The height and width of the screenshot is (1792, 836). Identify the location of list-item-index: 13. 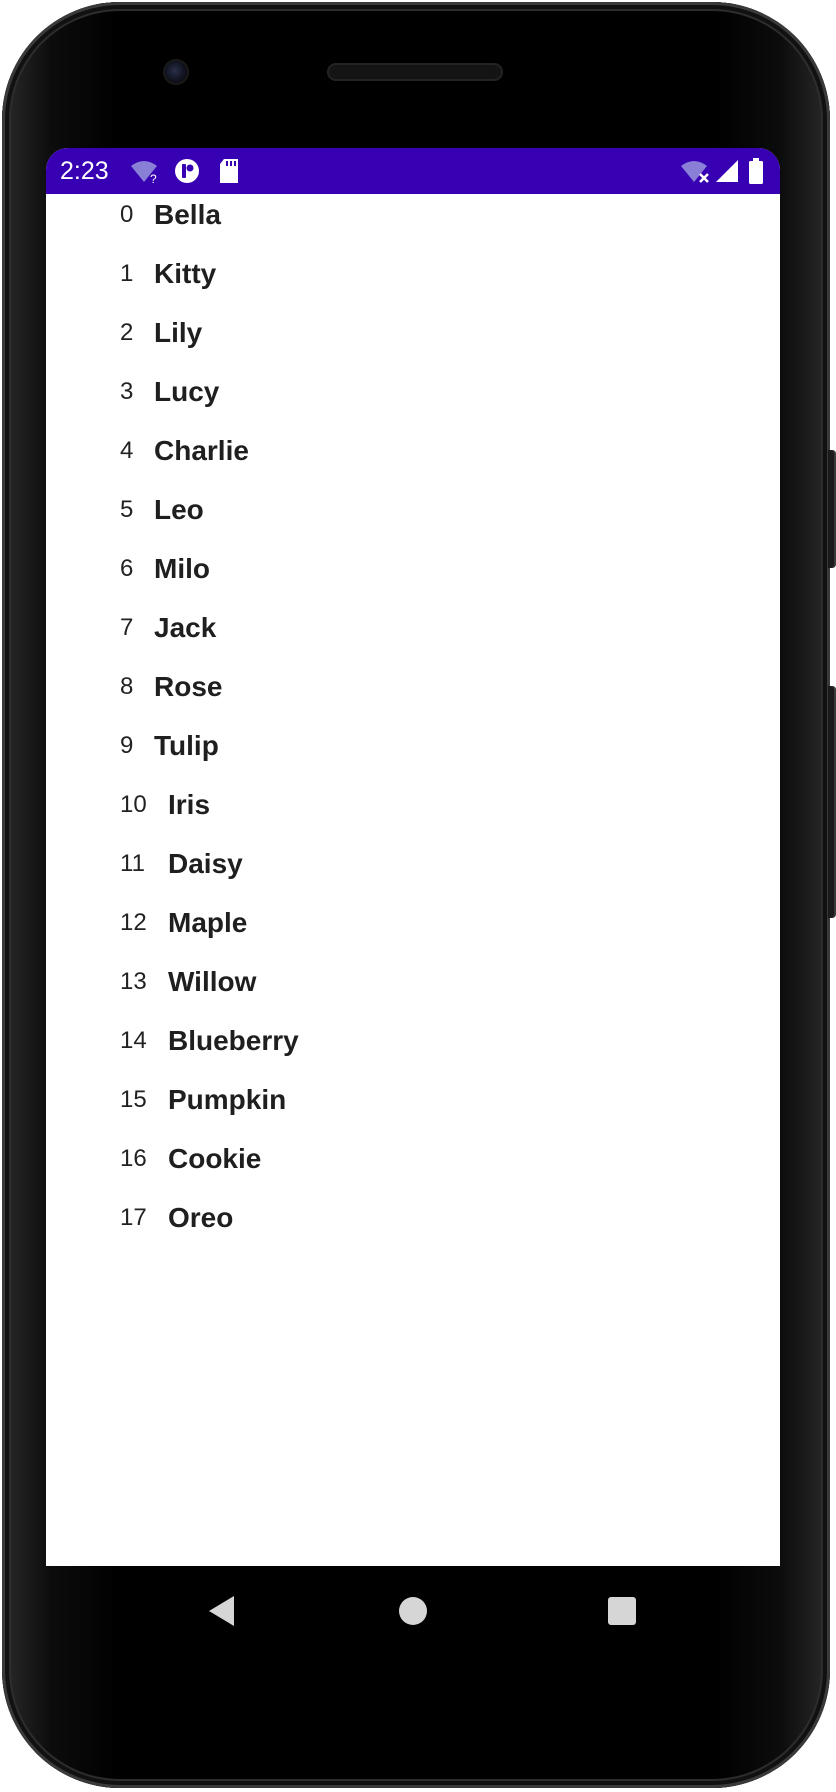
(133, 981).